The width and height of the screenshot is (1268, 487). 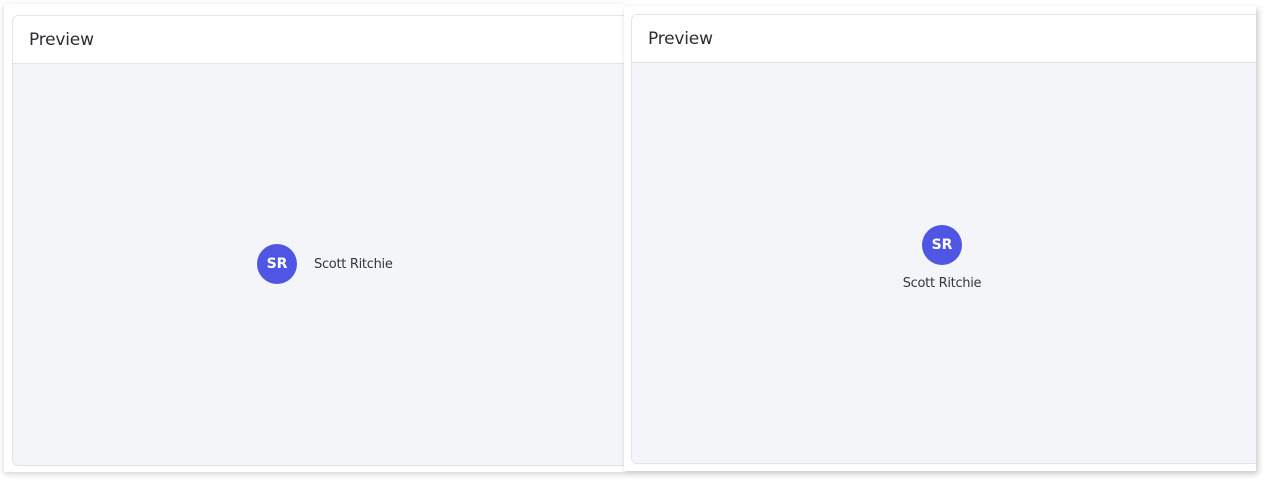 I want to click on user-item-horizontal: SR Scott Ritchie, so click(x=325, y=264).